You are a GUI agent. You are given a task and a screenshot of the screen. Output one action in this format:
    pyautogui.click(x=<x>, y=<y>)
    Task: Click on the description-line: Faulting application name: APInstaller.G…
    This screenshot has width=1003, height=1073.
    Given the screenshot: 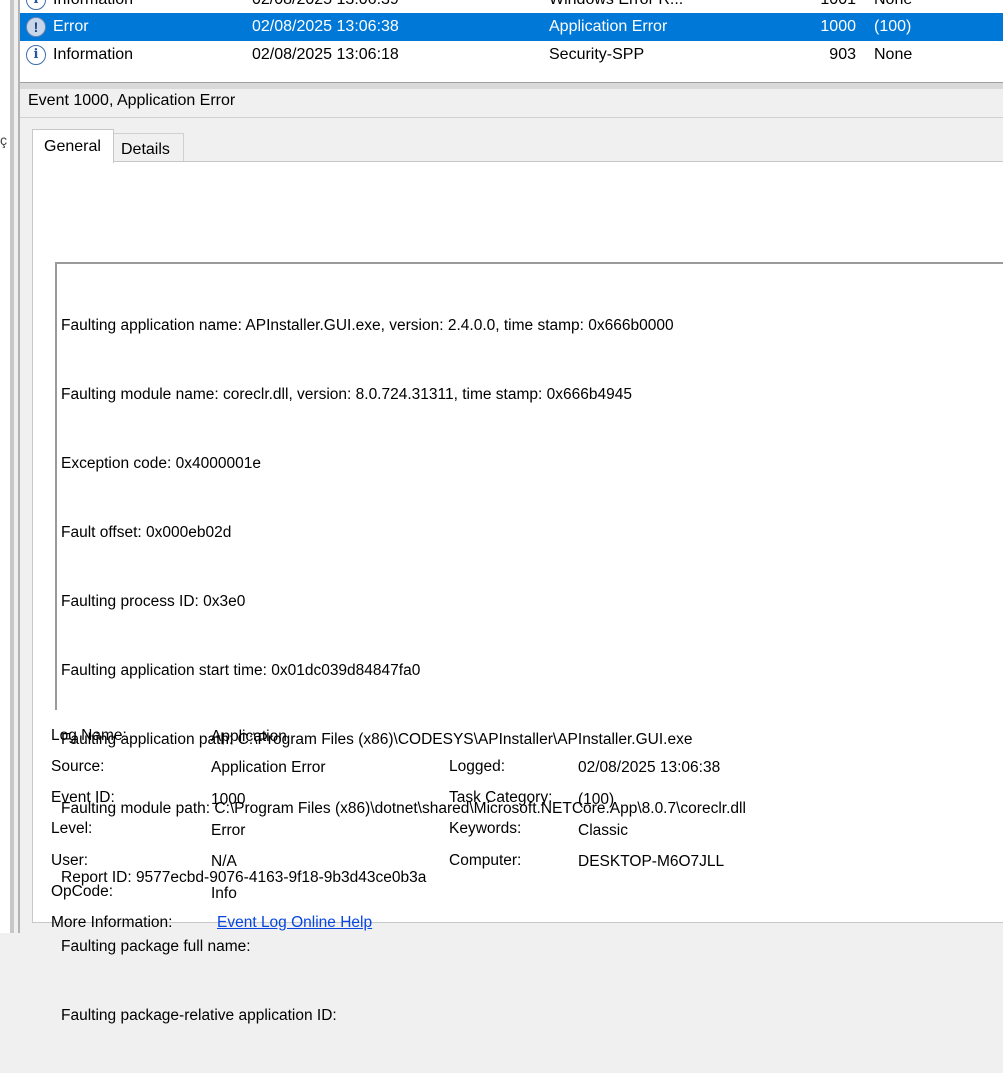 What is the action you would take?
    pyautogui.click(x=367, y=325)
    